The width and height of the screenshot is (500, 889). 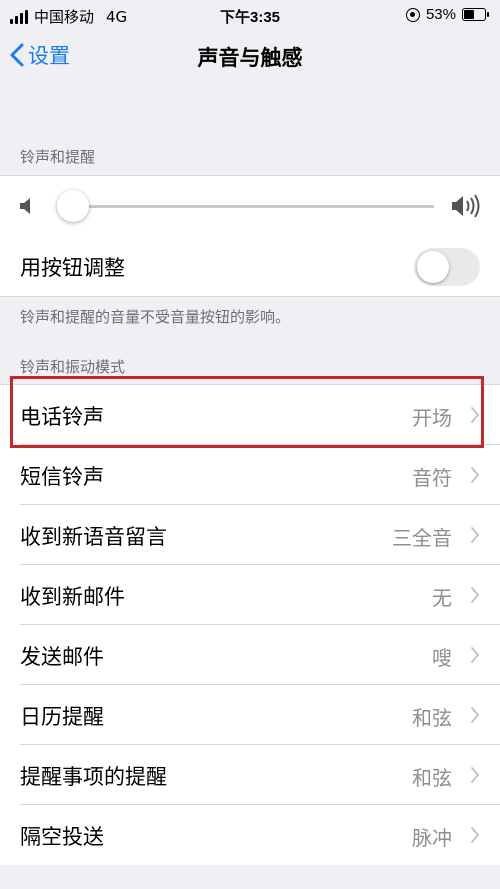 What do you see at coordinates (62, 717) in the screenshot?
I see `sound-setting-label: 日历提醒` at bounding box center [62, 717].